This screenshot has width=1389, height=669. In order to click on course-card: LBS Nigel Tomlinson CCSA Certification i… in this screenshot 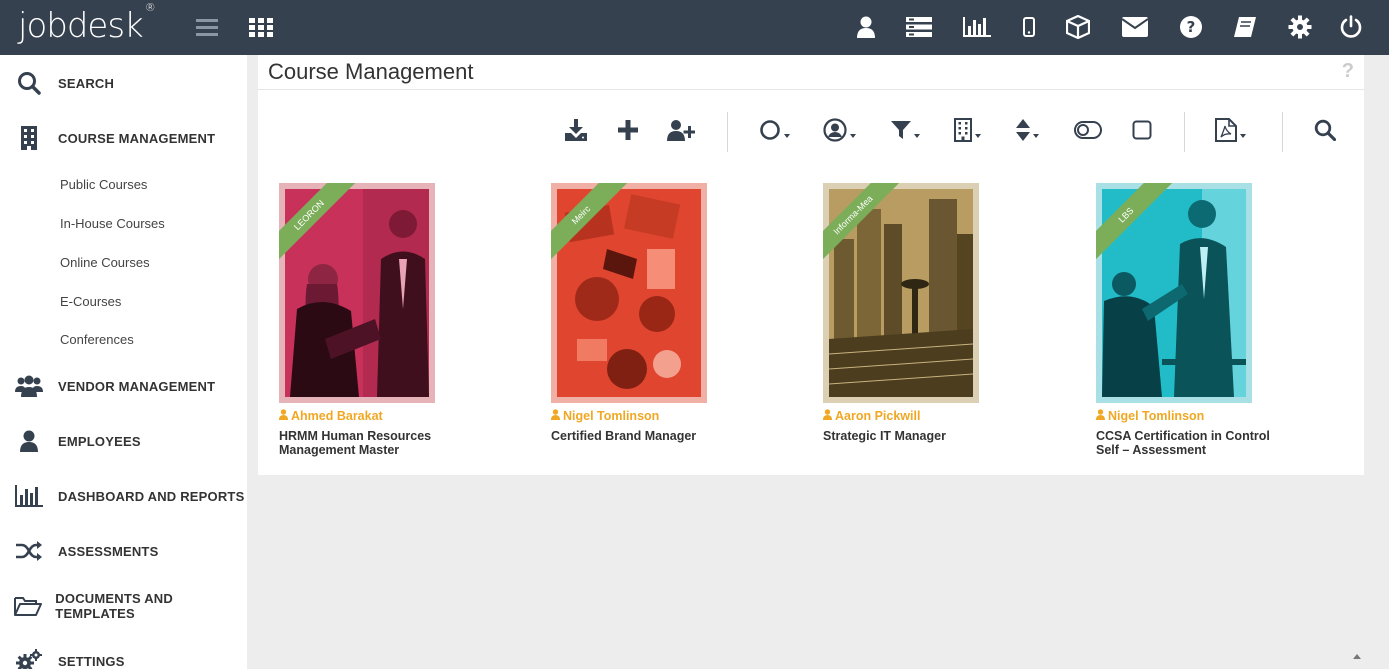, I will do `click(1216, 320)`.